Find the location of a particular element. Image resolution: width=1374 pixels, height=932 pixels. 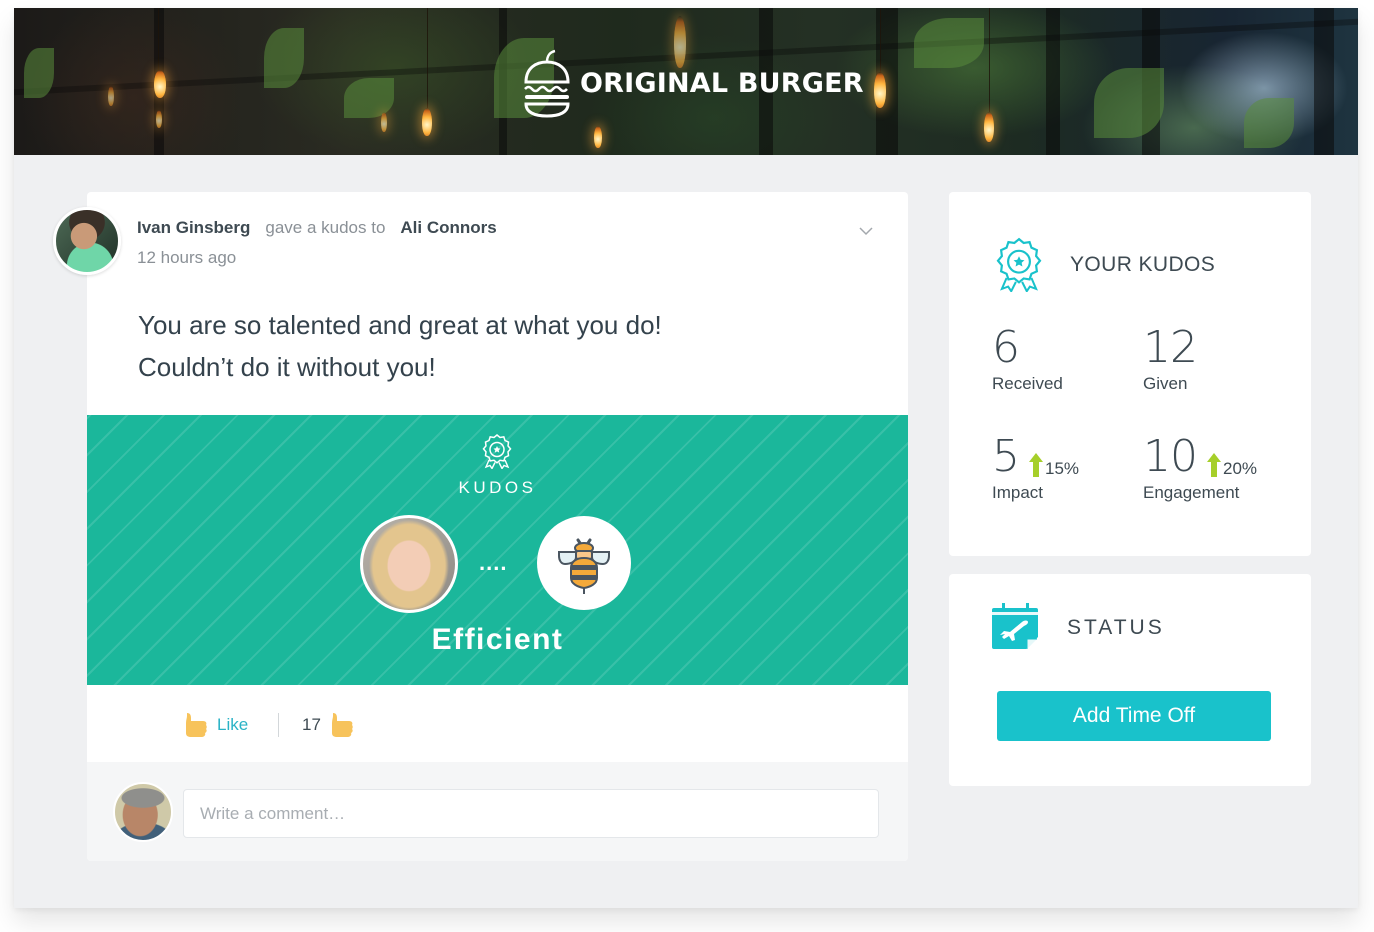

author-name: Ivan Ginsberg is located at coordinates (193, 228).